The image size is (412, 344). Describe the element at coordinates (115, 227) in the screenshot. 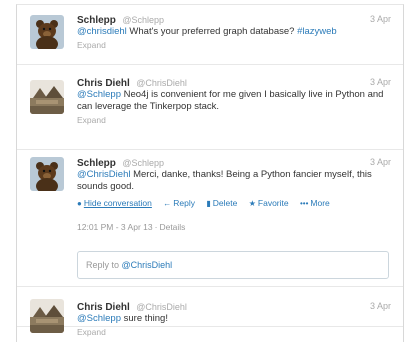

I see `tweet-datetime: 12:01 PM - 3 Apr 13` at that location.